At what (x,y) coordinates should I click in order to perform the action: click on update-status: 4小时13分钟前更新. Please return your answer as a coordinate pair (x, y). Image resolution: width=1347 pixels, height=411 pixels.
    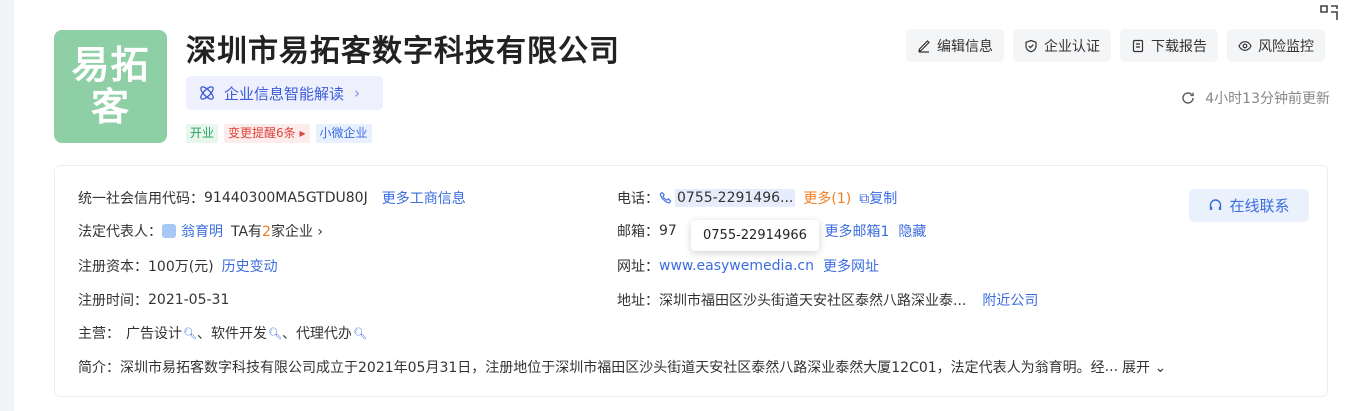
    Looking at the image, I should click on (1255, 98).